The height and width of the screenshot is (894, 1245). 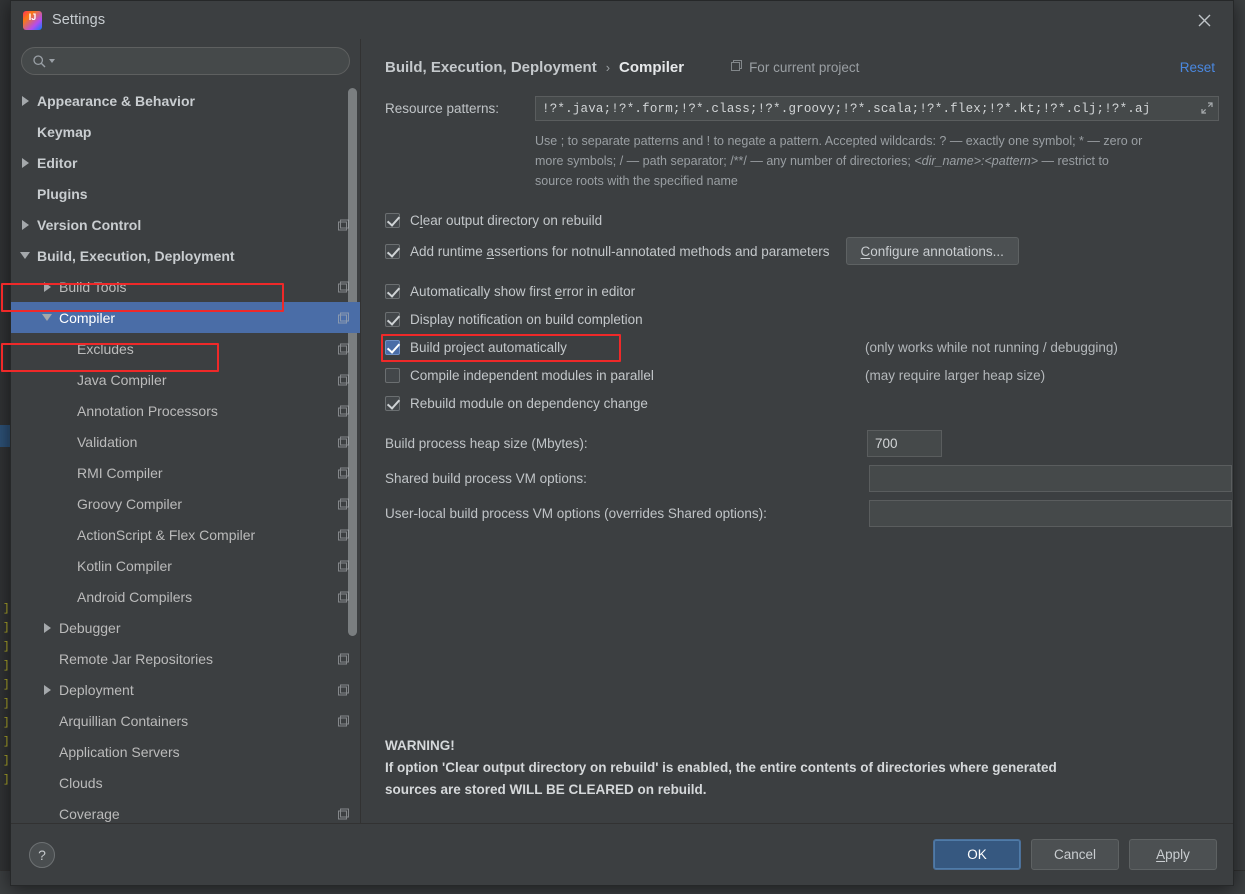 What do you see at coordinates (90, 627) in the screenshot?
I see `sidebar-item-label: Debugger` at bounding box center [90, 627].